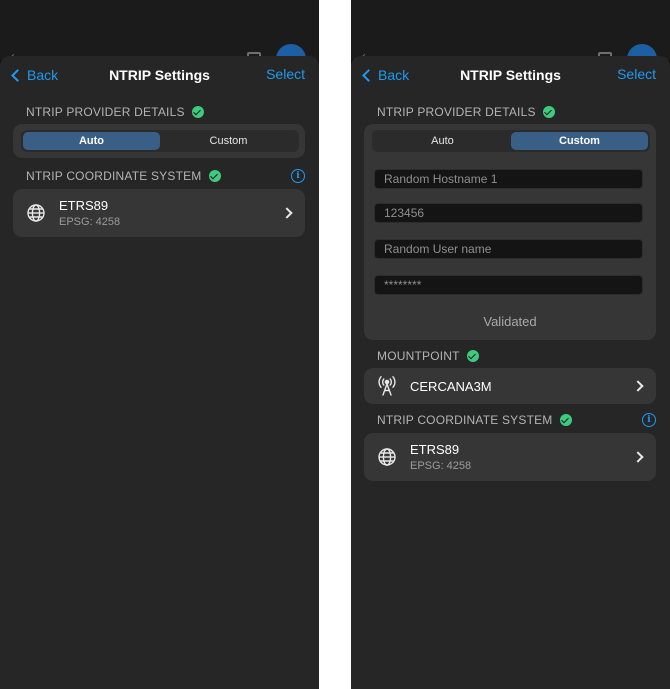 This screenshot has height=689, width=670. What do you see at coordinates (451, 386) in the screenshot?
I see `mountpoint-name: CERCANA3M` at bounding box center [451, 386].